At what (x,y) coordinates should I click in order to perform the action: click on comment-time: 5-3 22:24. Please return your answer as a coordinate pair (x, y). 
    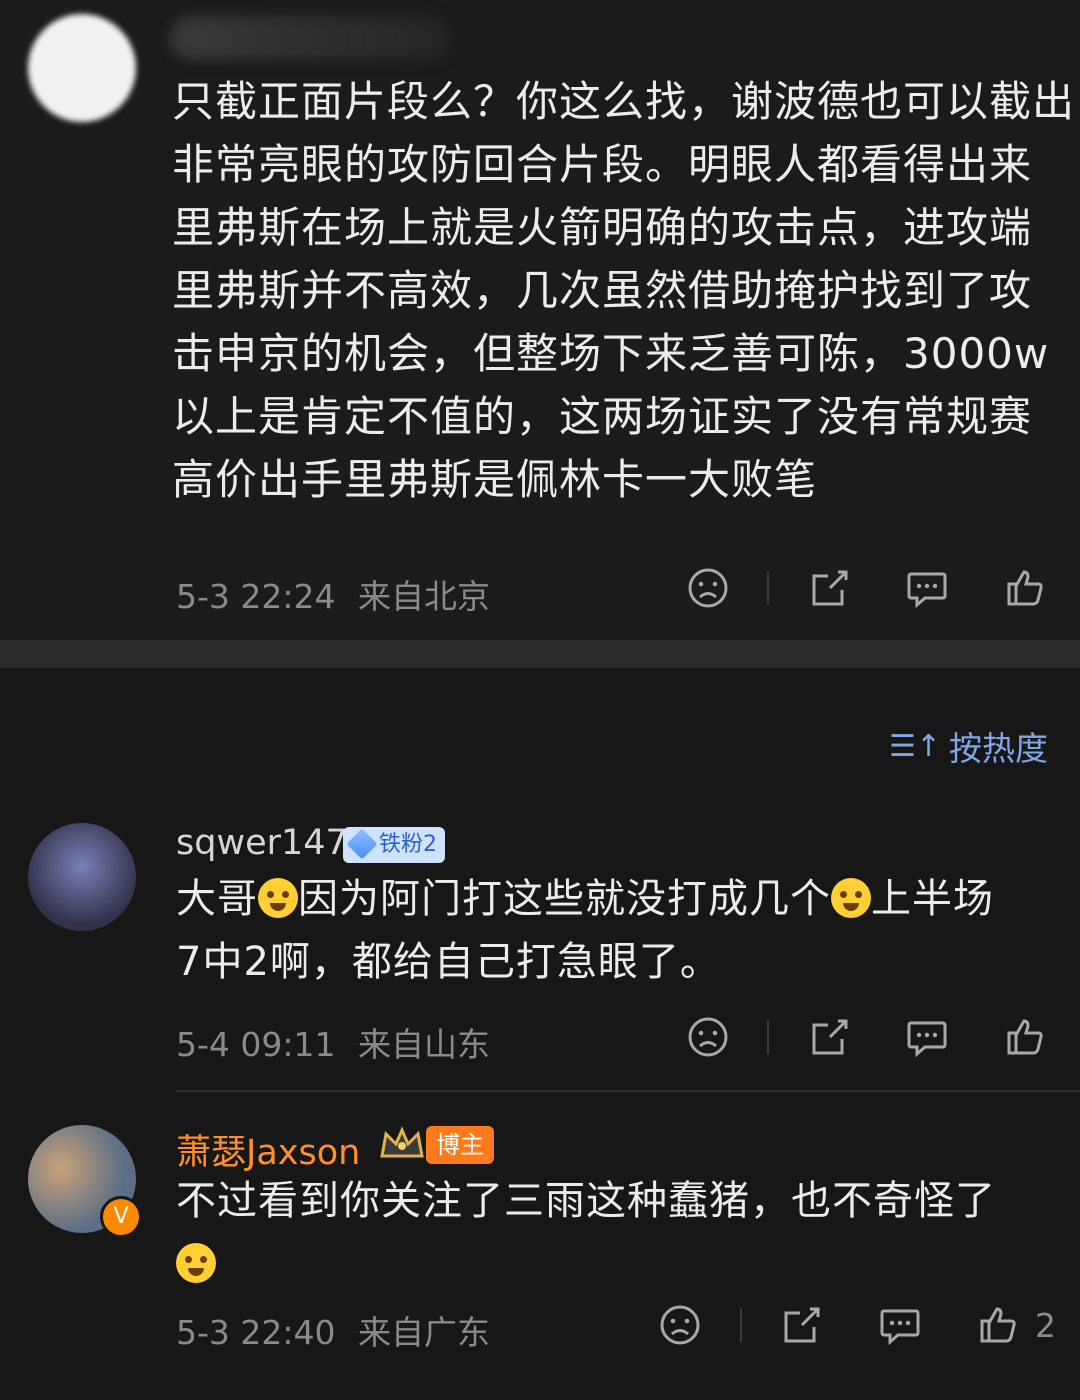
    Looking at the image, I should click on (256, 596).